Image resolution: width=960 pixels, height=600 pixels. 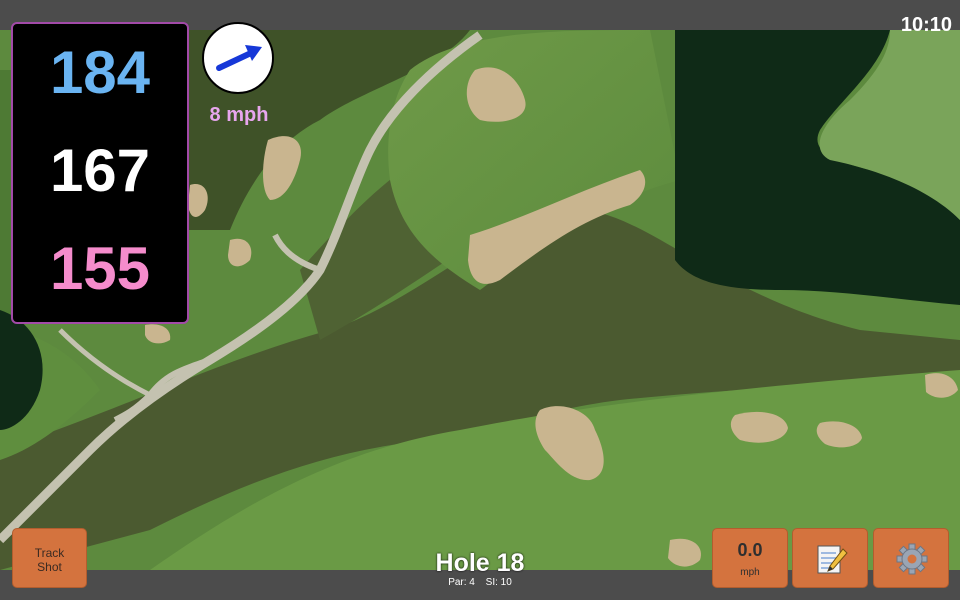 I want to click on speed-value: 0.0, so click(x=750, y=550).